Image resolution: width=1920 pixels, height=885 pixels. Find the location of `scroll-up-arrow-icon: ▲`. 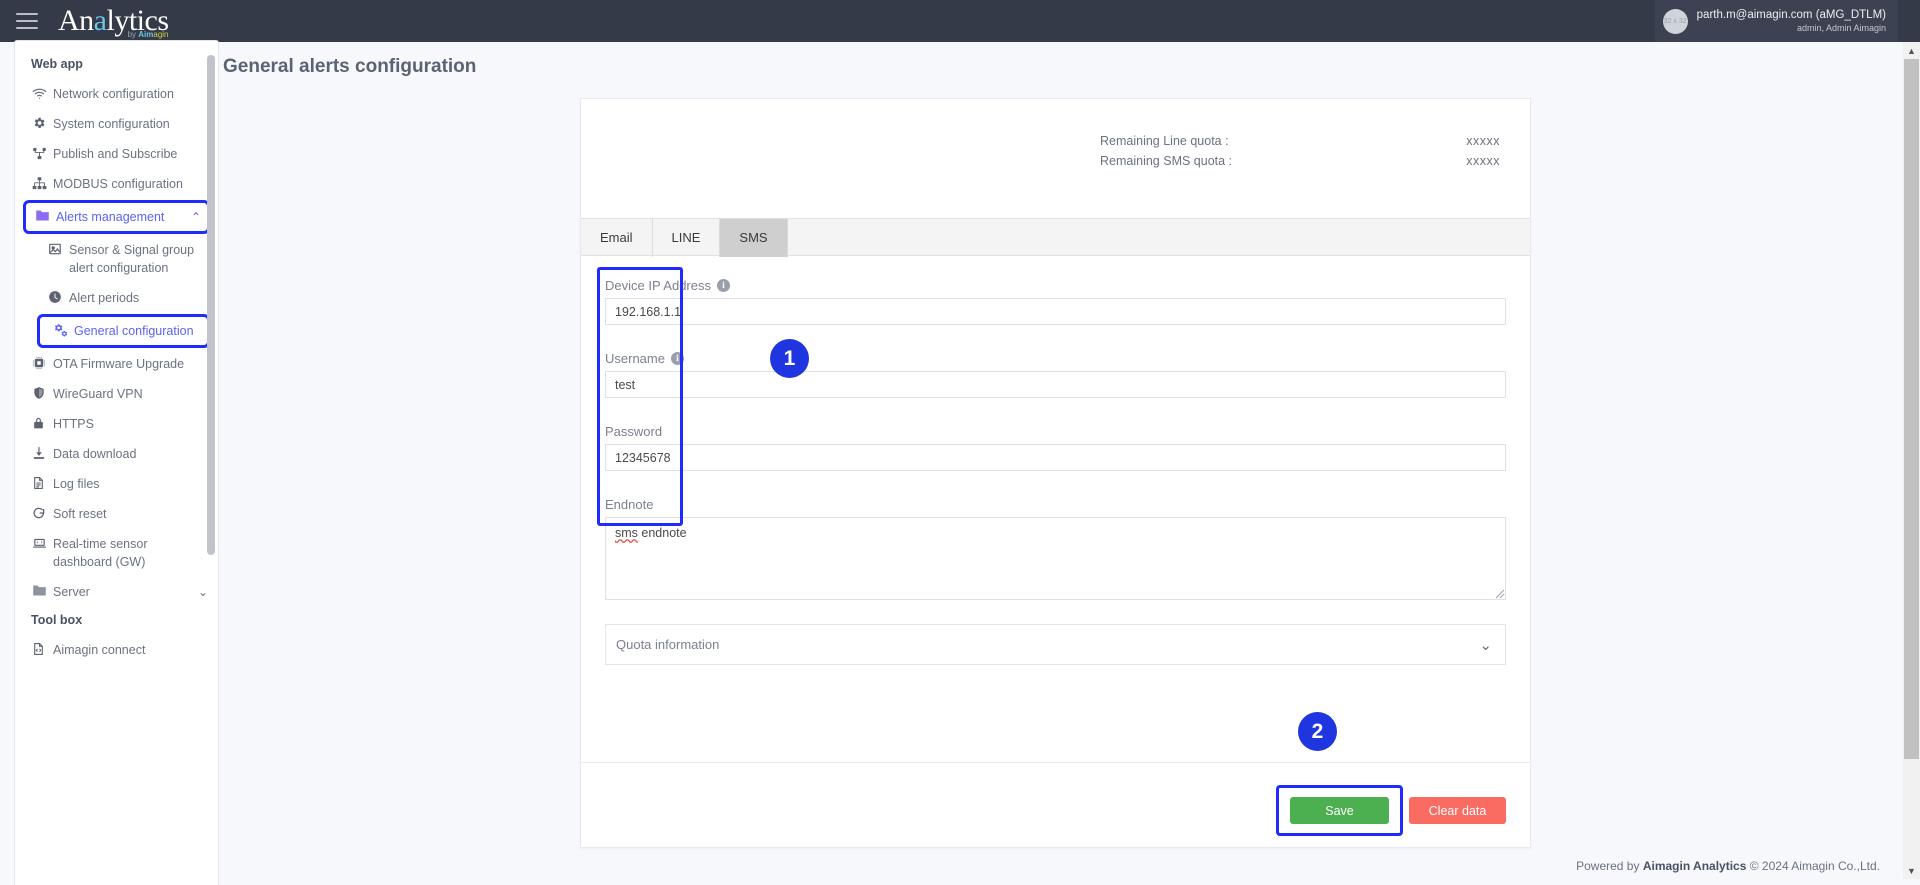

scroll-up-arrow-icon: ▲ is located at coordinates (1911, 50).